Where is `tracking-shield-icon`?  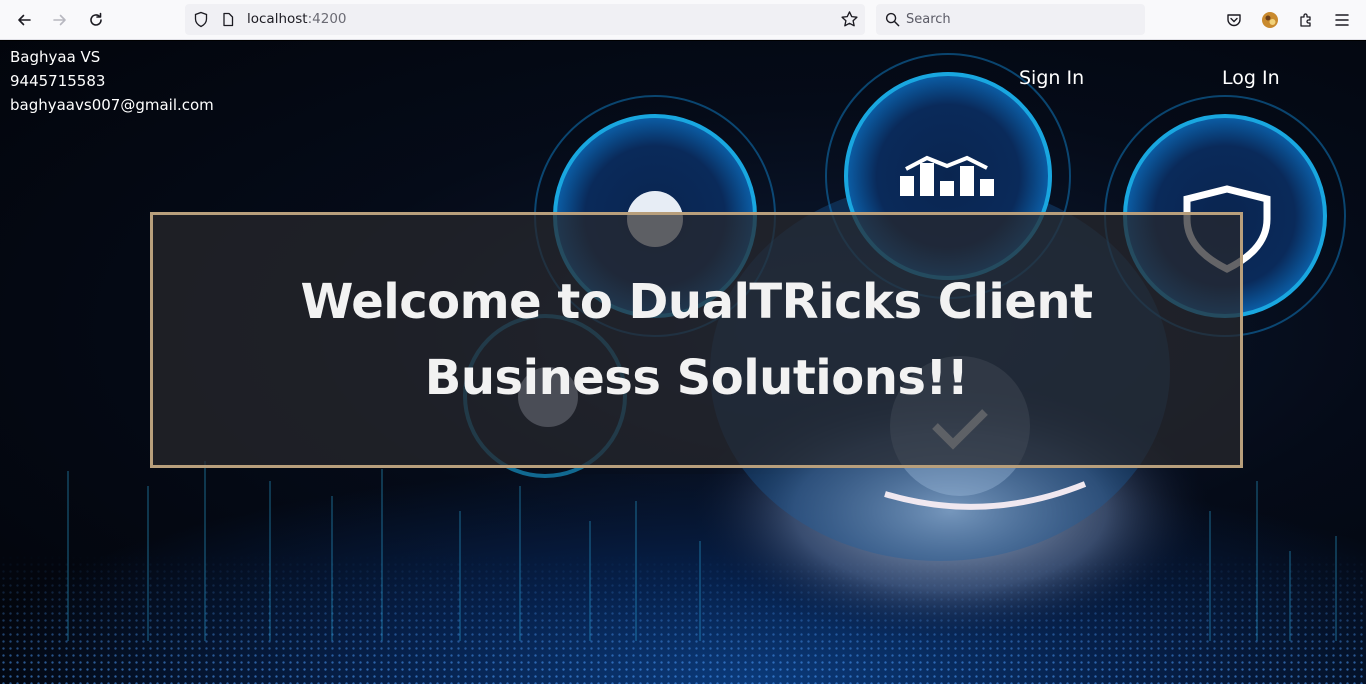 tracking-shield-icon is located at coordinates (201, 21).